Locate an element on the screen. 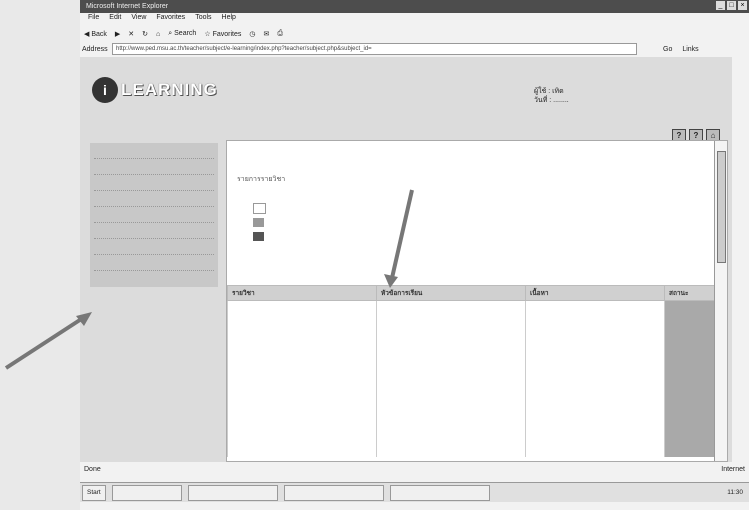 Image resolution: width=749 pixels, height=510 pixels. logo-text: LEARNING is located at coordinates (169, 89).